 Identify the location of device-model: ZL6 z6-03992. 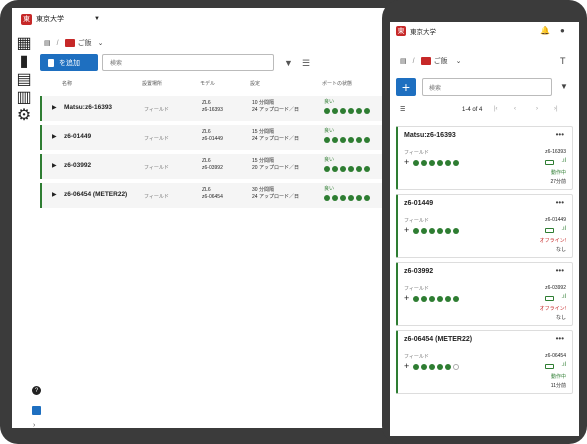
(212, 164).